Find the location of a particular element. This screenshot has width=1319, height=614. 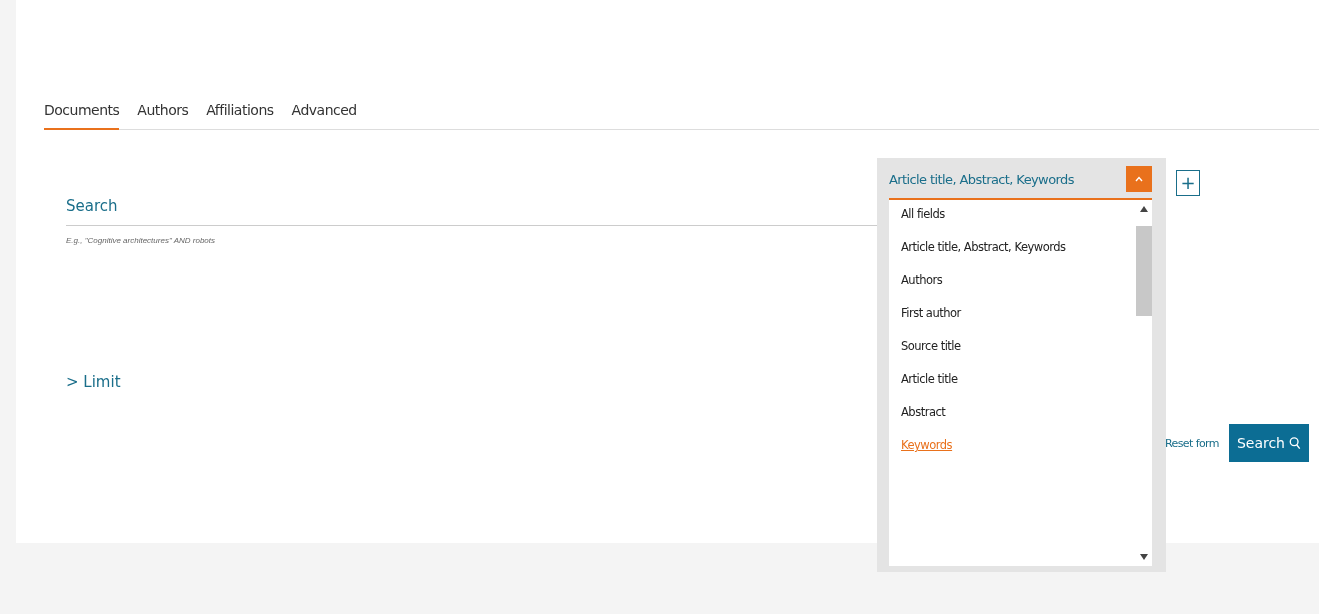

tab: Documents is located at coordinates (82, 116).